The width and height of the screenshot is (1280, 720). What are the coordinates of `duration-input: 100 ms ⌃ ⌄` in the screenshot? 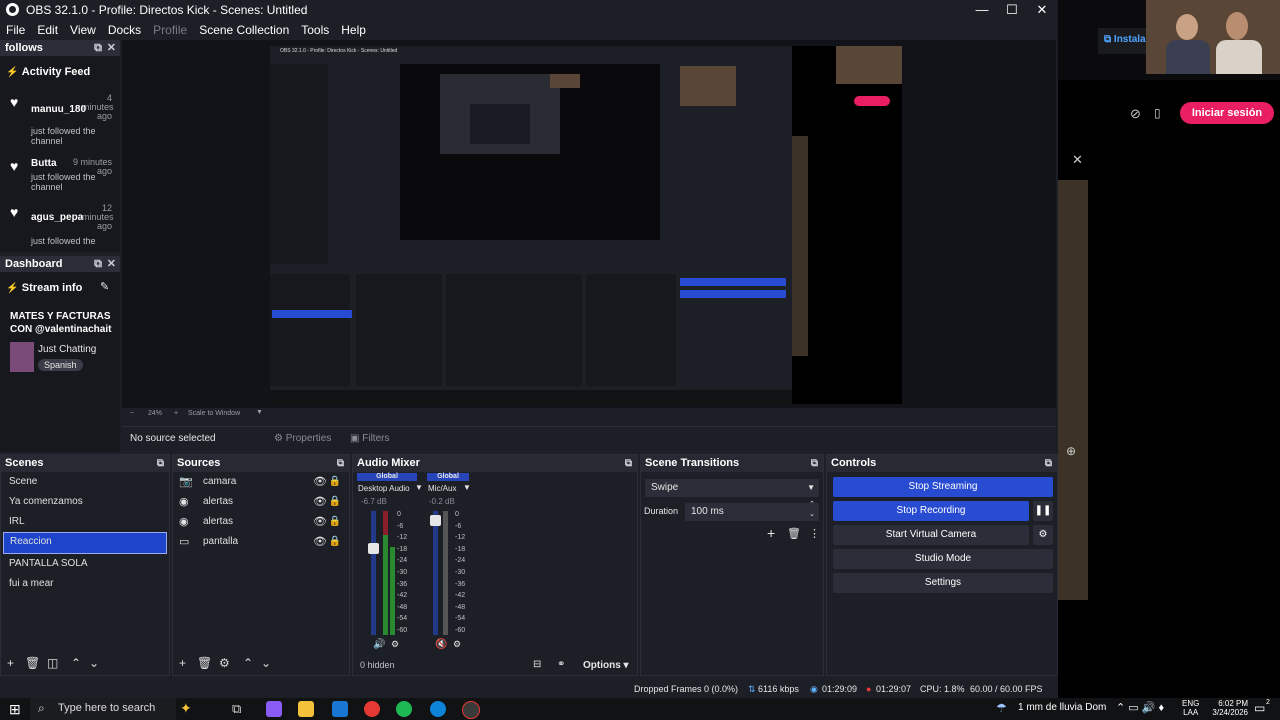 It's located at (752, 511).